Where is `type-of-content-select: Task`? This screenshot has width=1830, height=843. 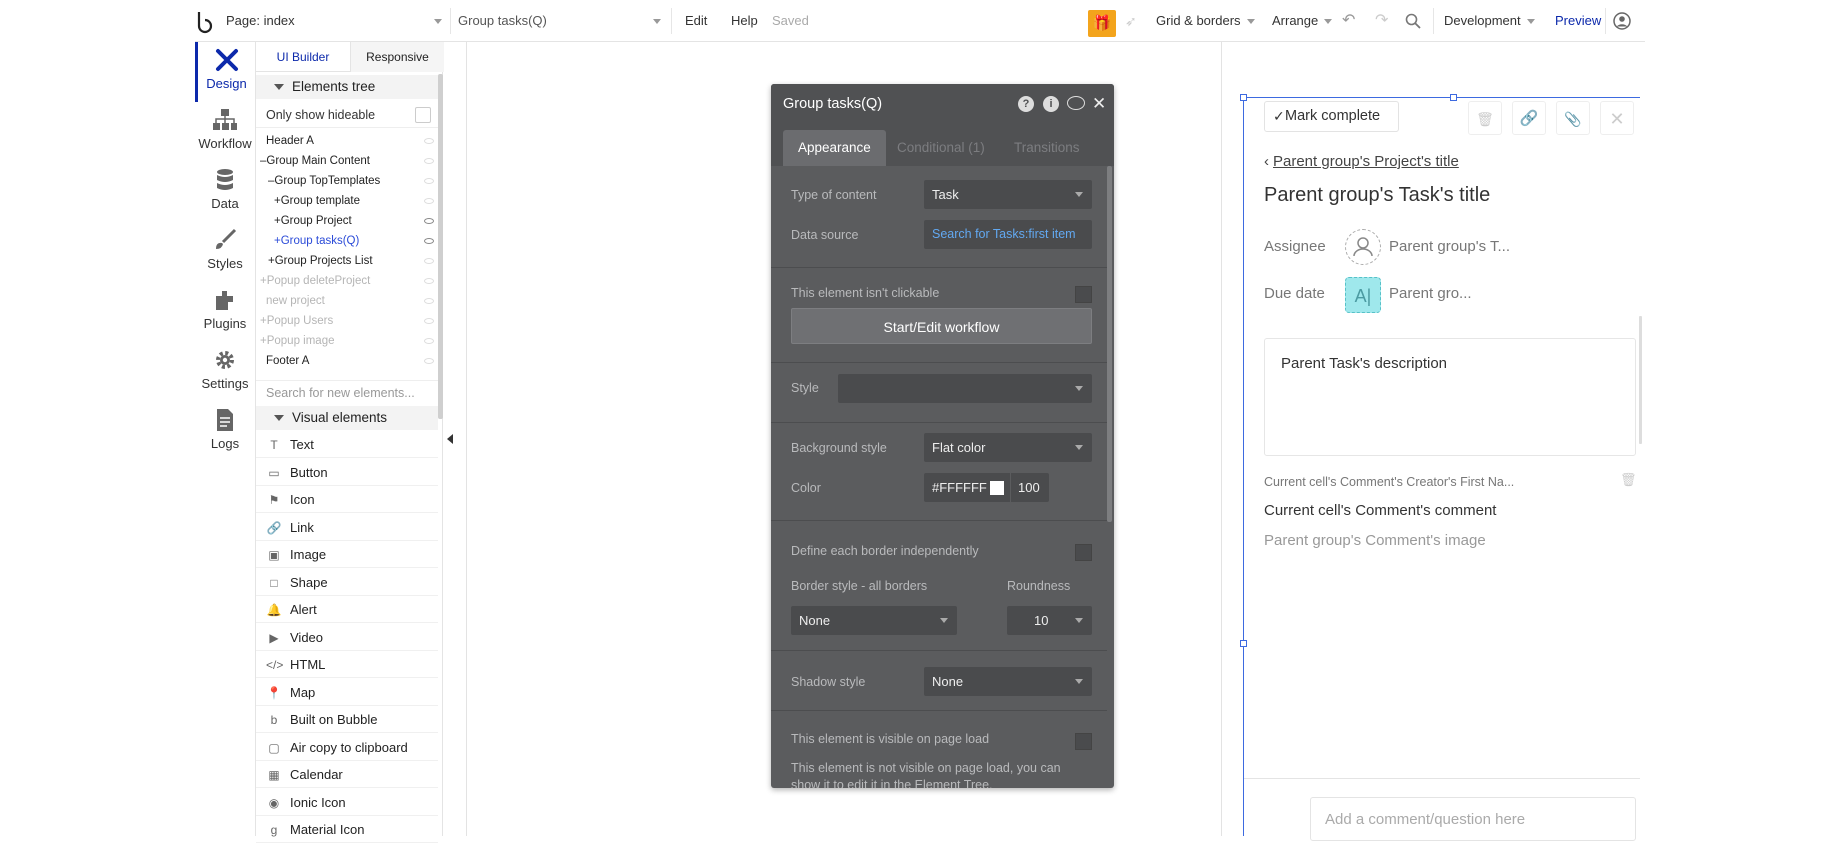 type-of-content-select: Task is located at coordinates (1008, 194).